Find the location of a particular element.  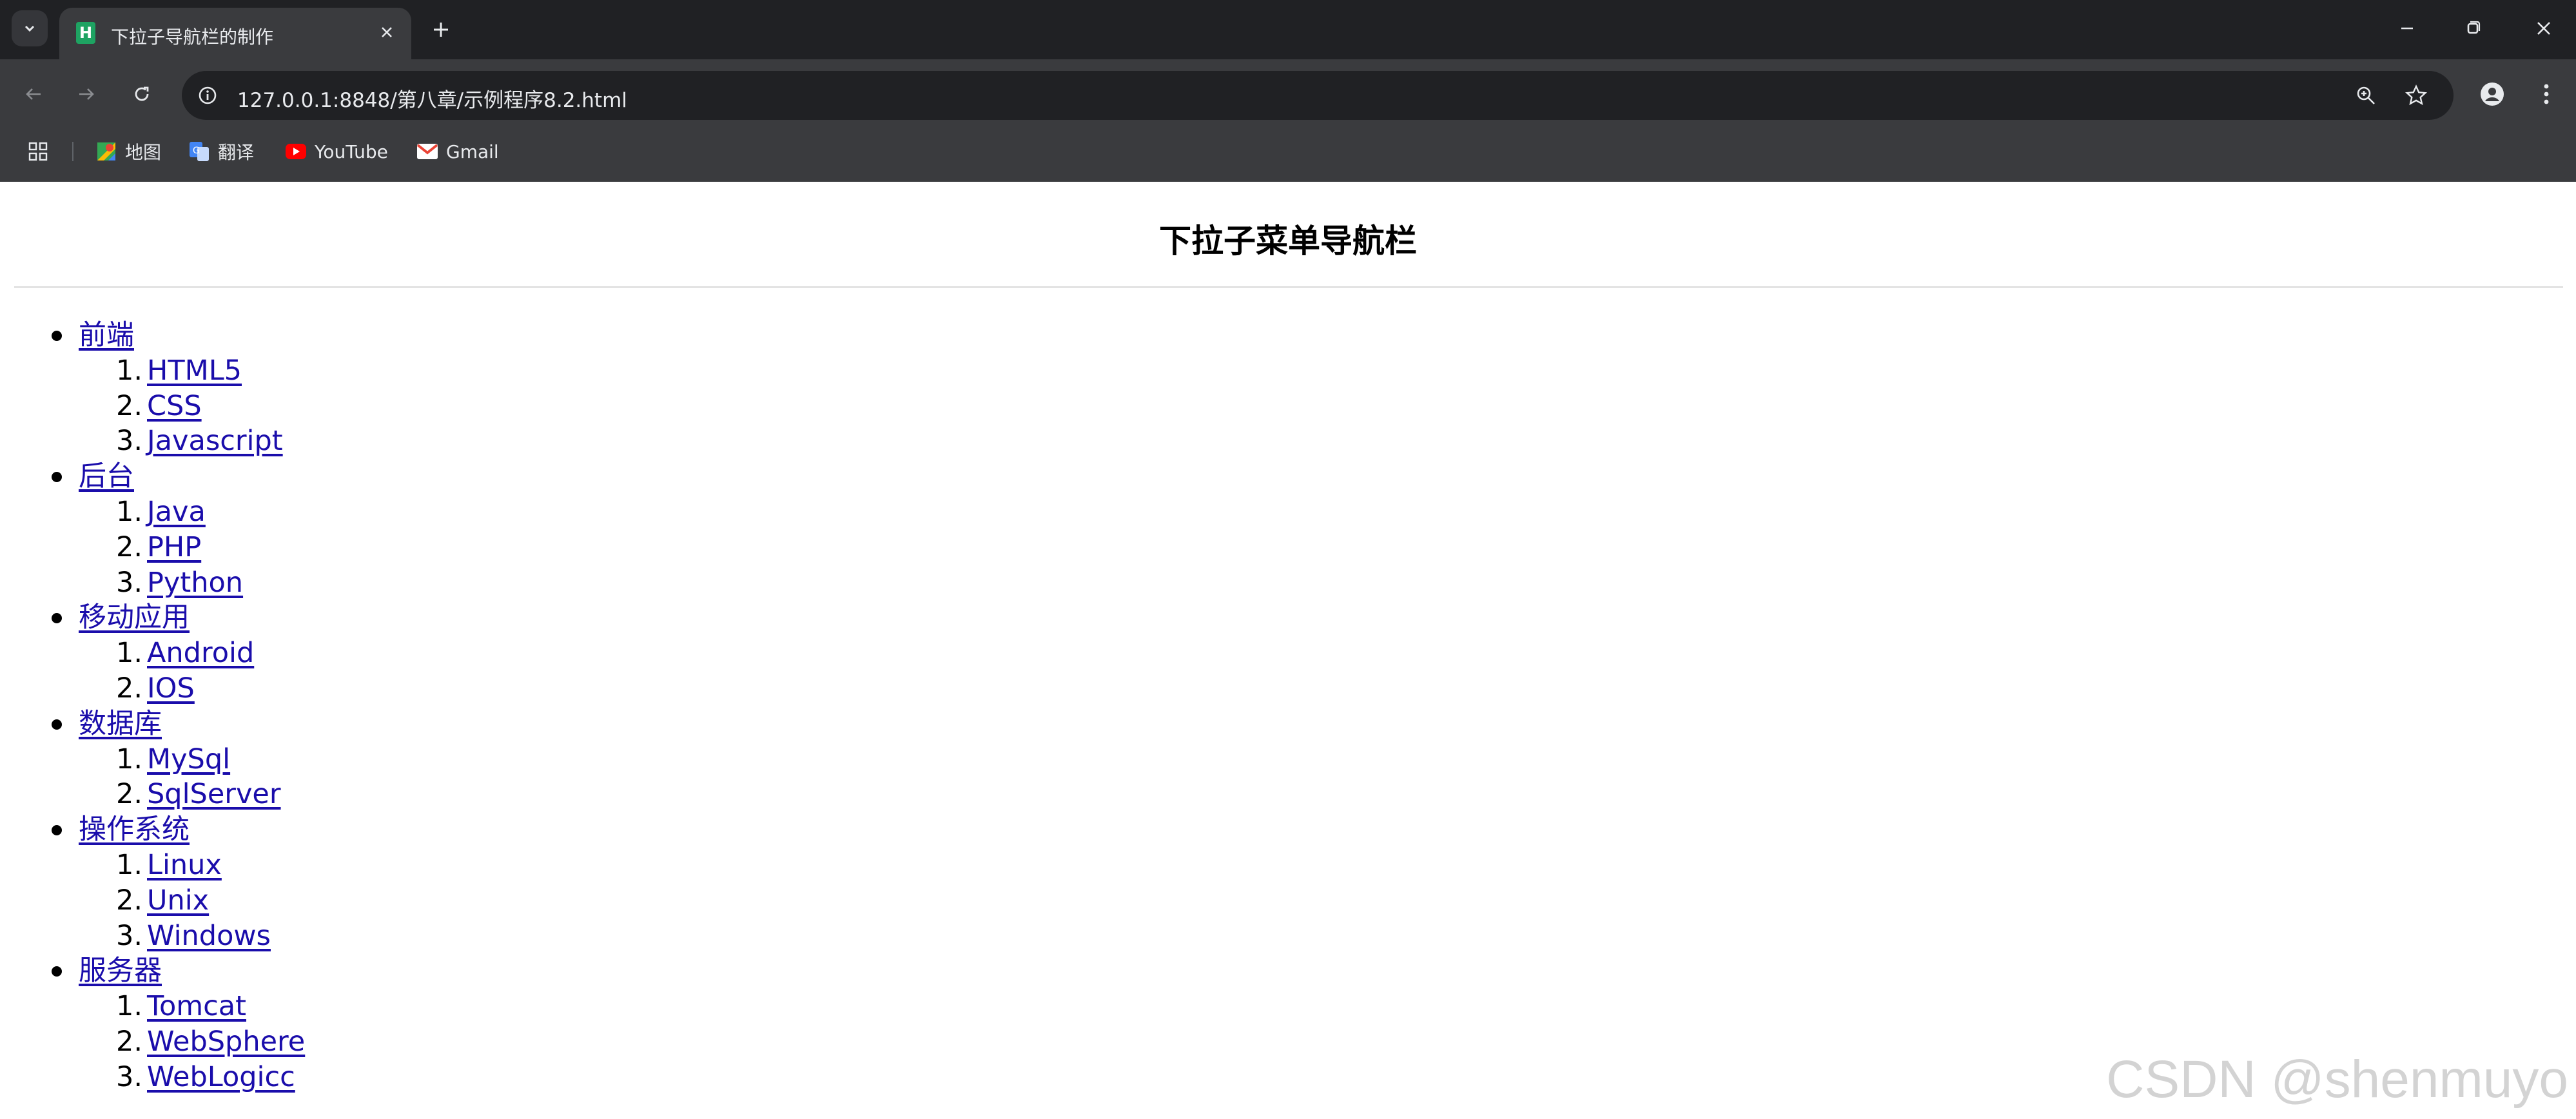

menu-link: 操作系统 is located at coordinates (134, 829).